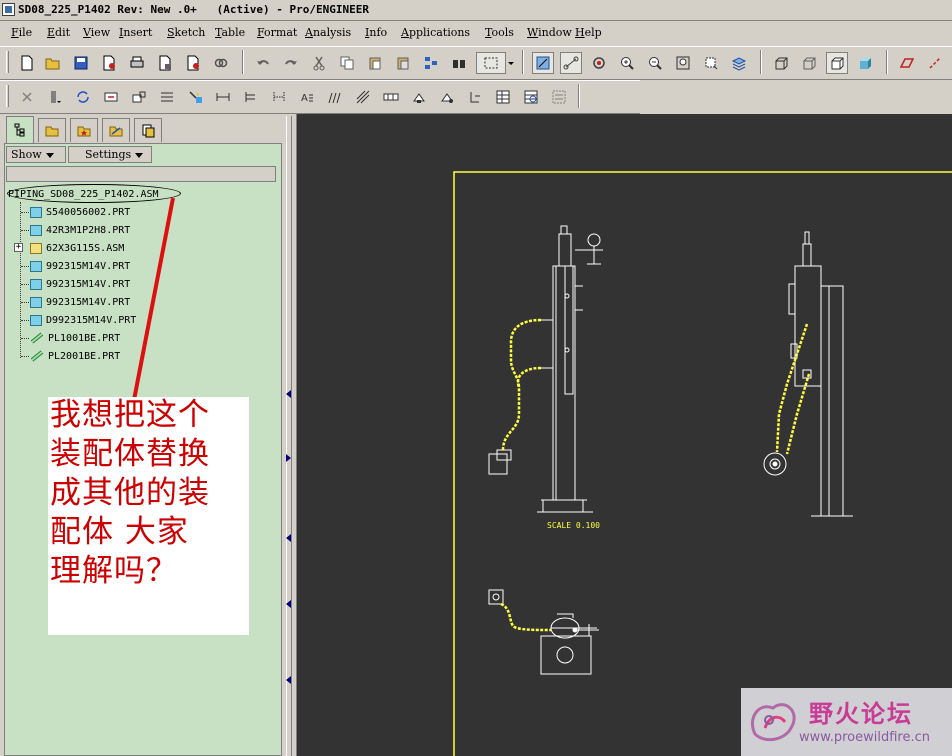  I want to click on shading-button, so click(865, 63).